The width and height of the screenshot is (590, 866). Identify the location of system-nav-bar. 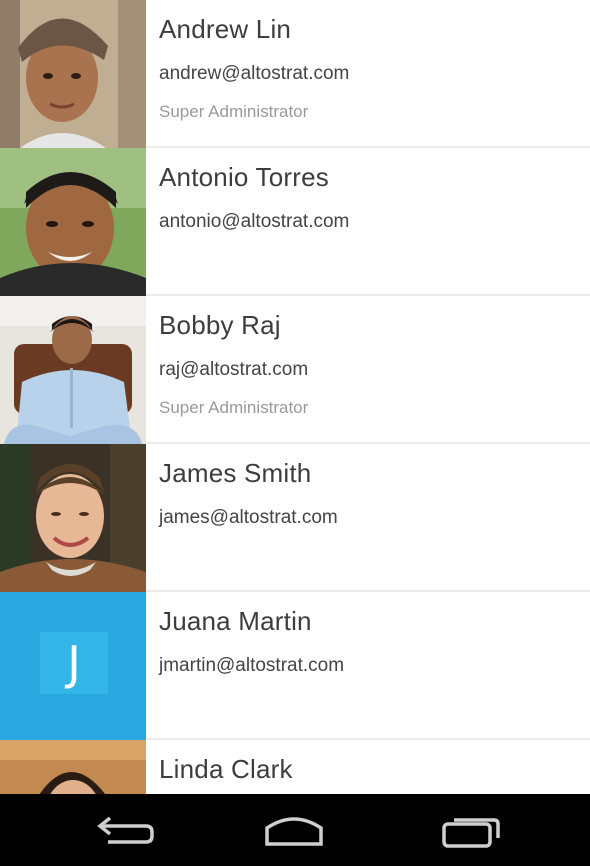
(295, 830).